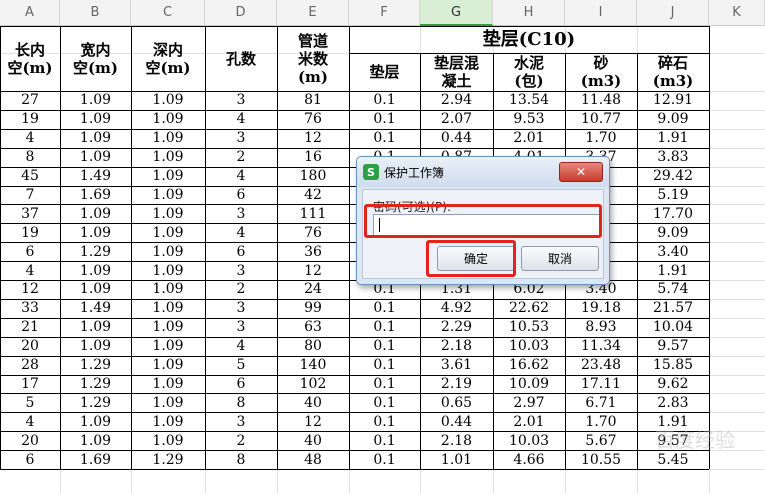  I want to click on table-cell: 9.09, so click(673, 232).